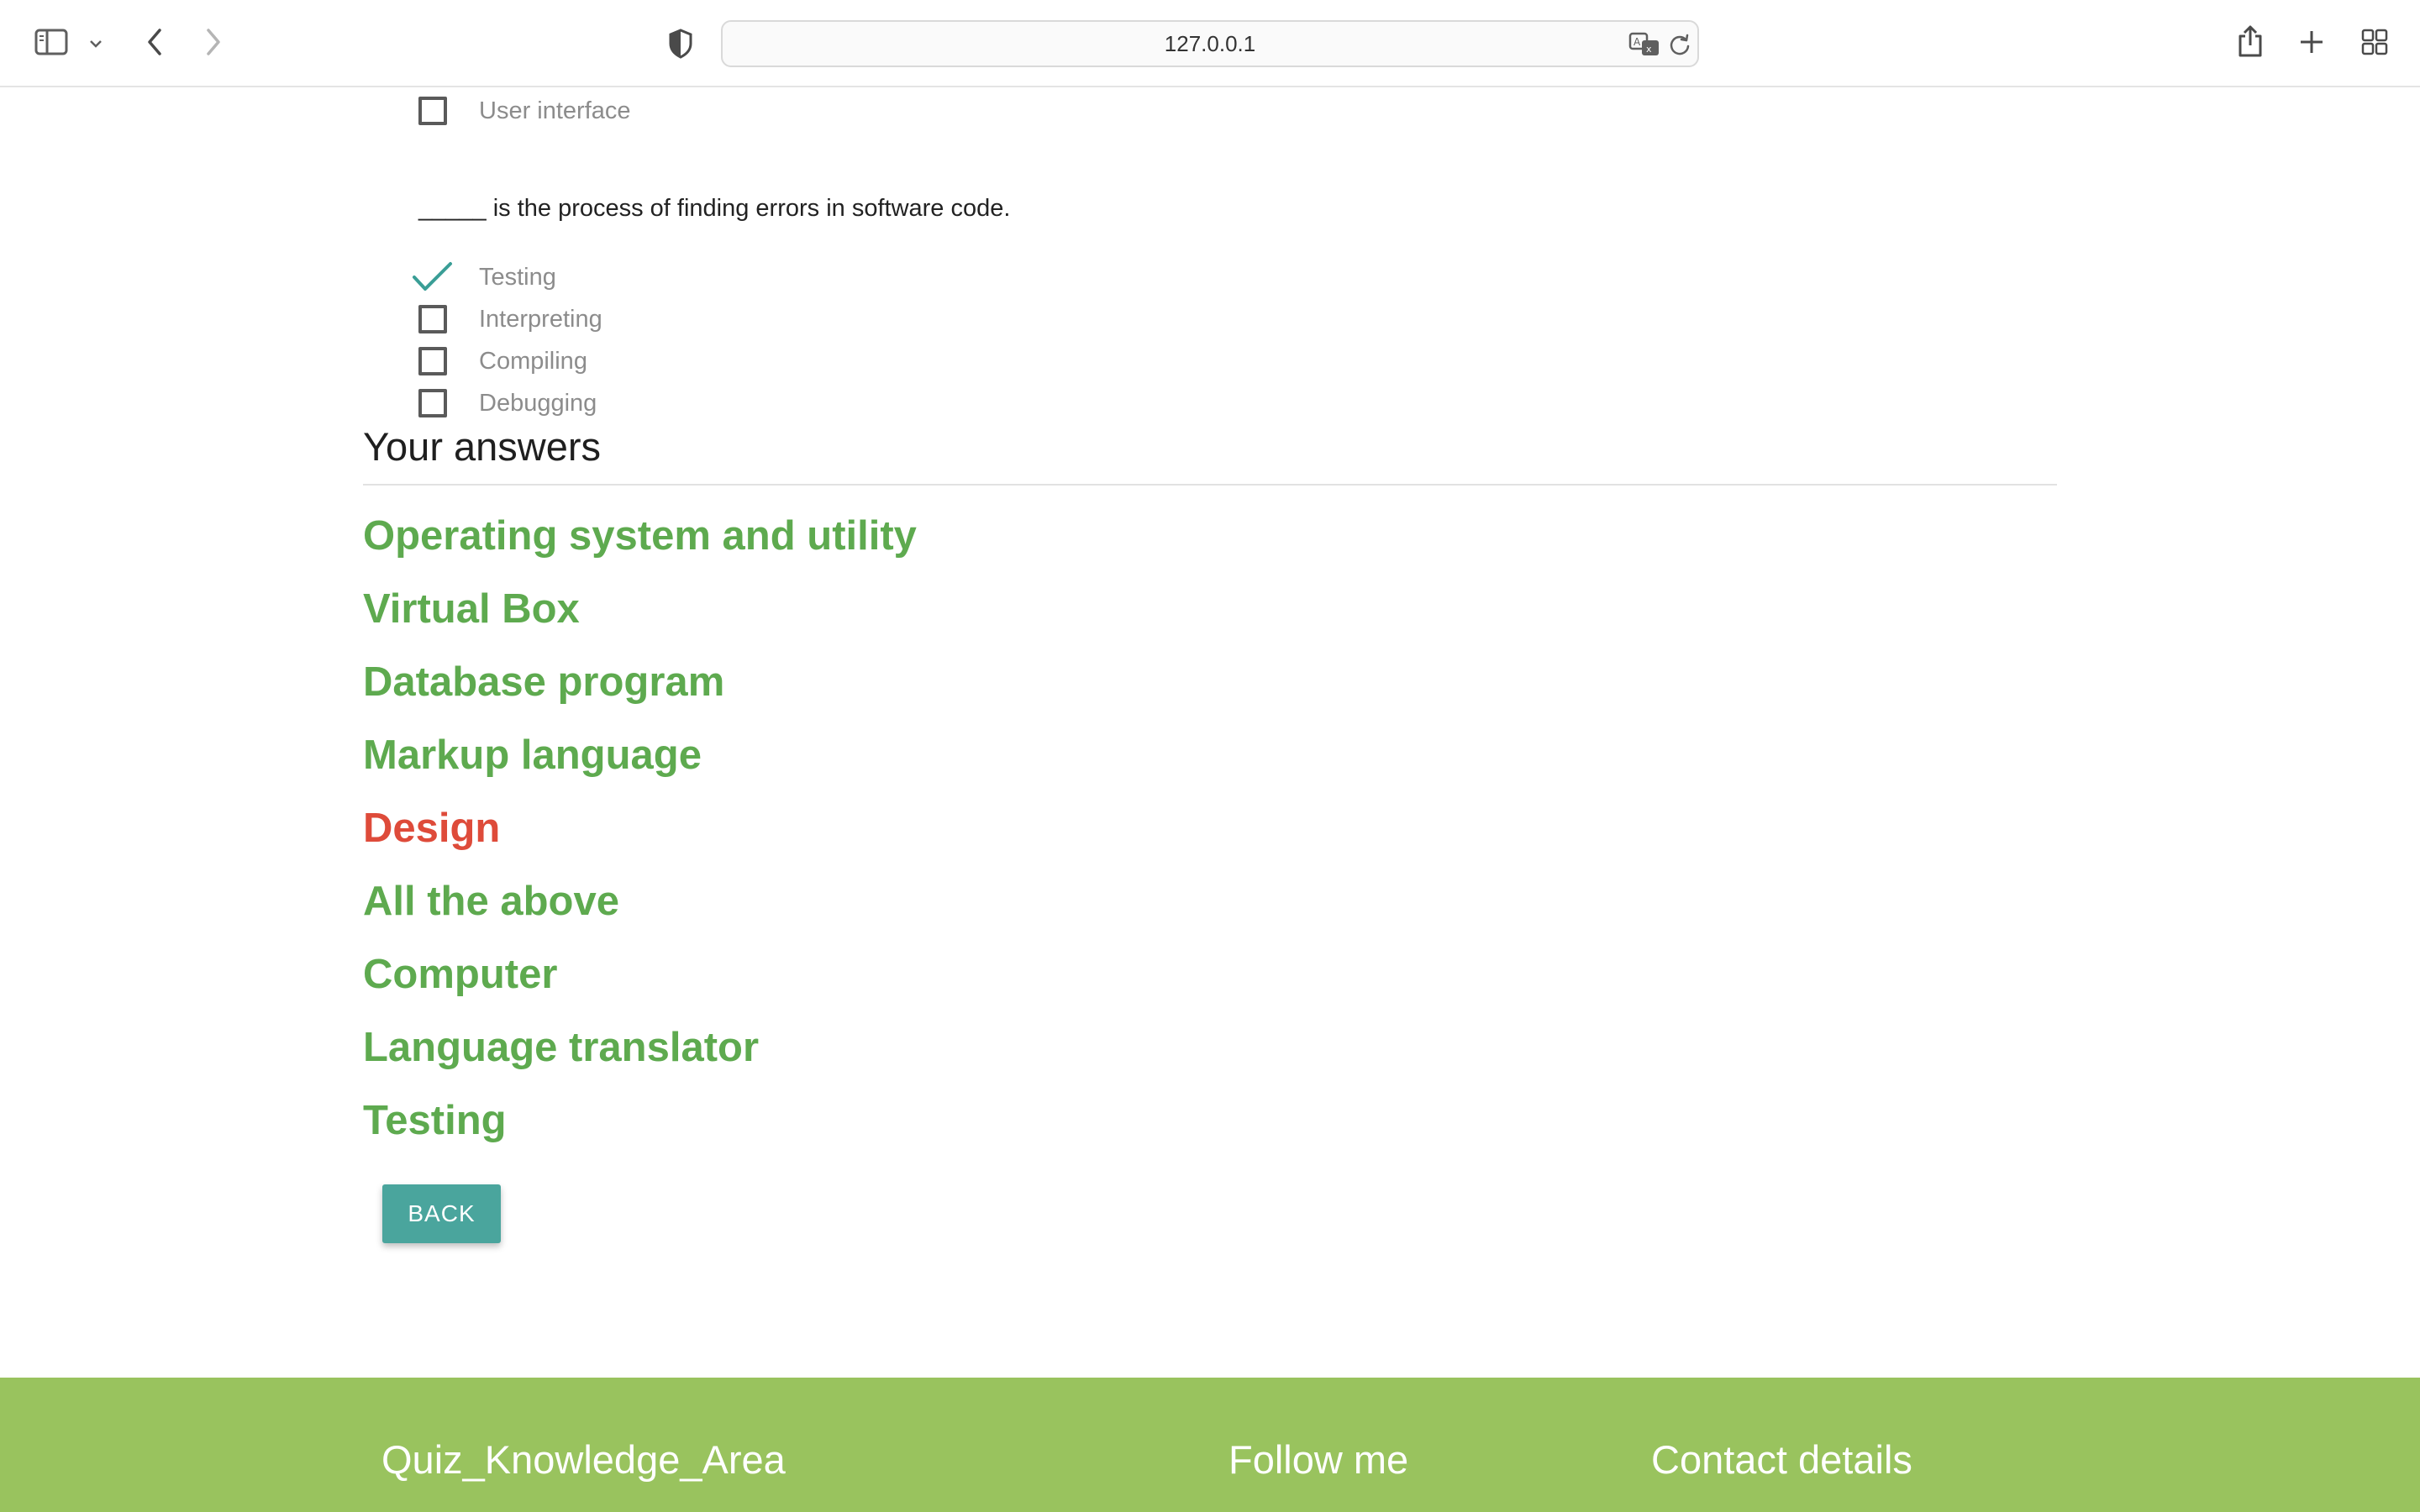  Describe the element at coordinates (482, 446) in the screenshot. I see `answers-heading: Your answers` at that location.